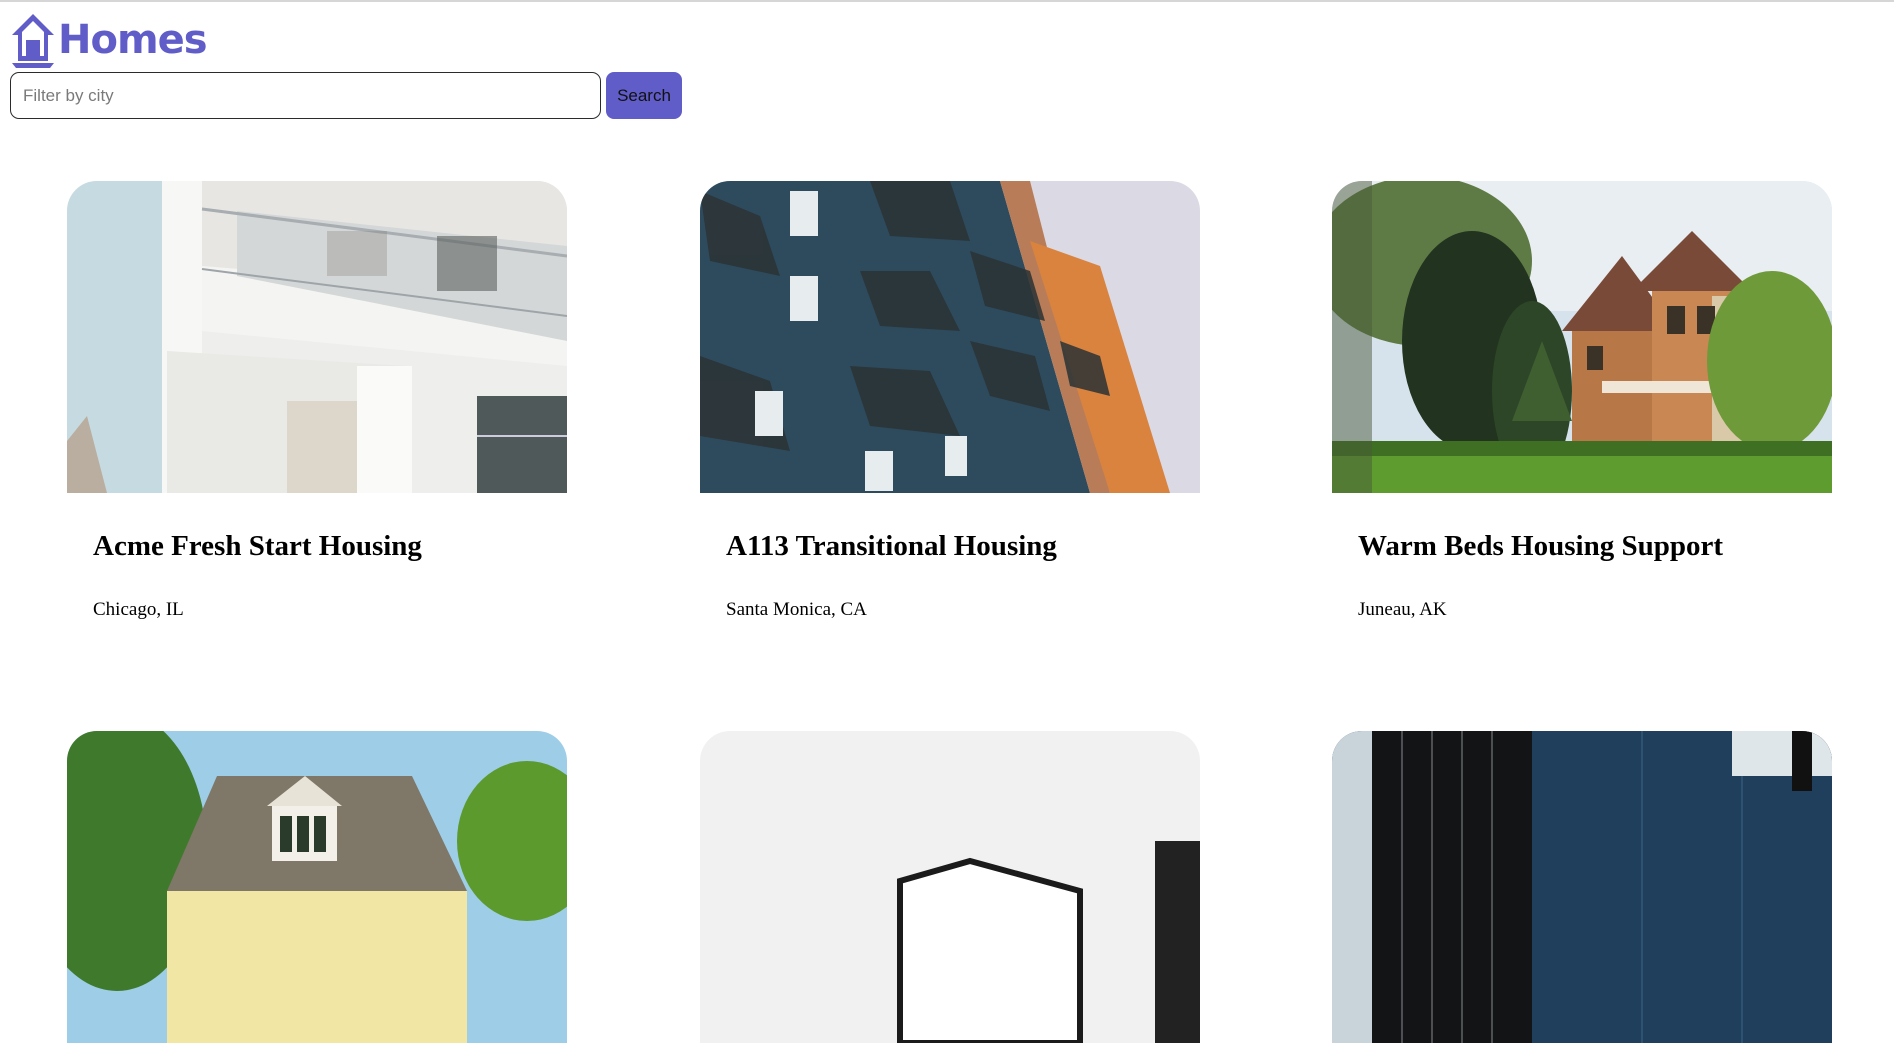 The width and height of the screenshot is (1894, 1043). I want to click on house-icon, so click(33, 41).